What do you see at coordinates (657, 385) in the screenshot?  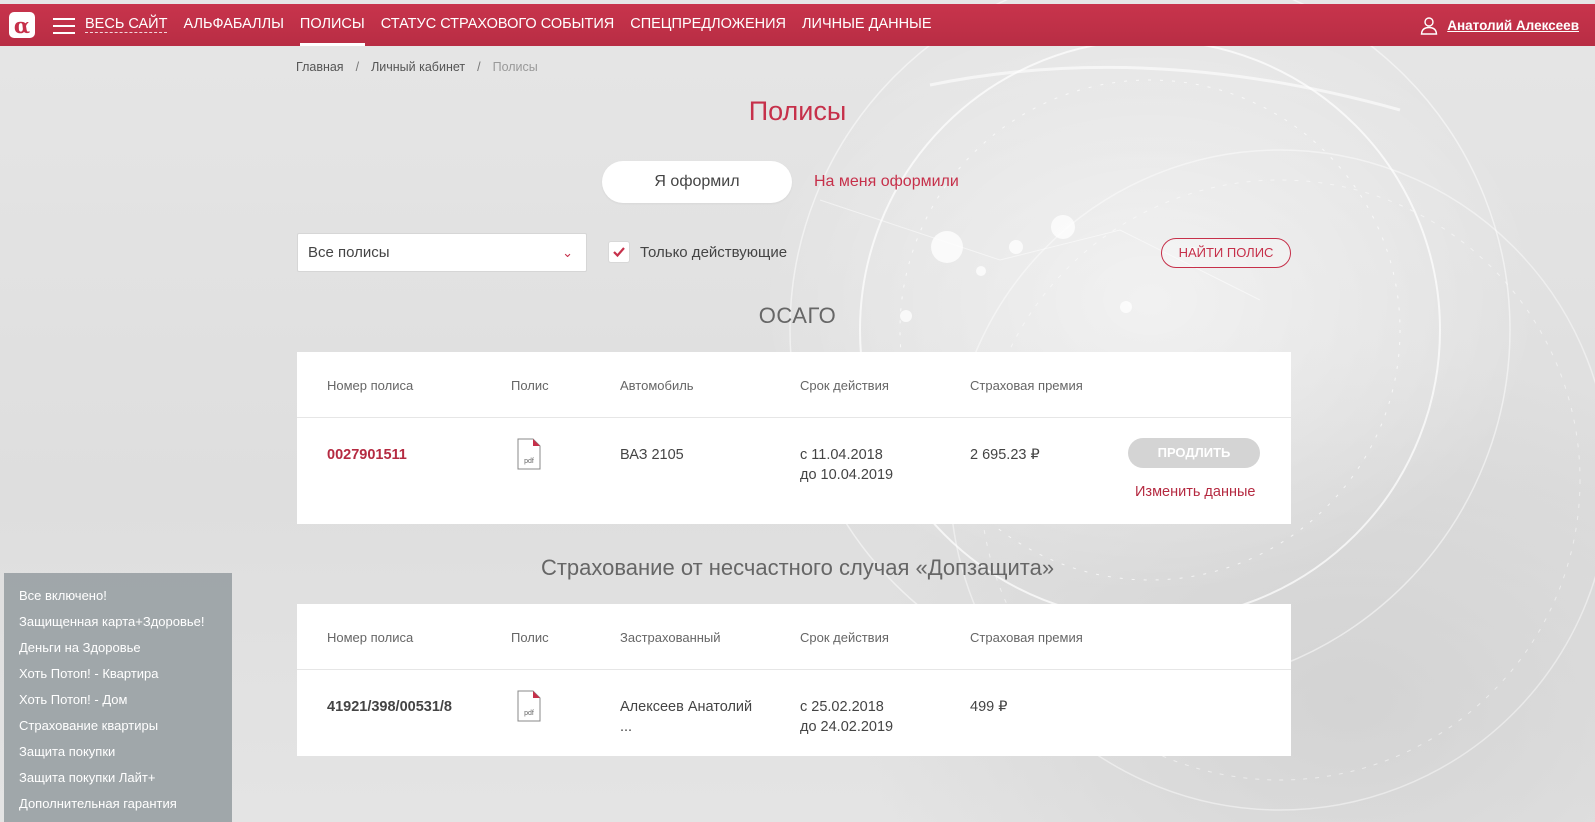 I see `column-header: Автомобиль` at bounding box center [657, 385].